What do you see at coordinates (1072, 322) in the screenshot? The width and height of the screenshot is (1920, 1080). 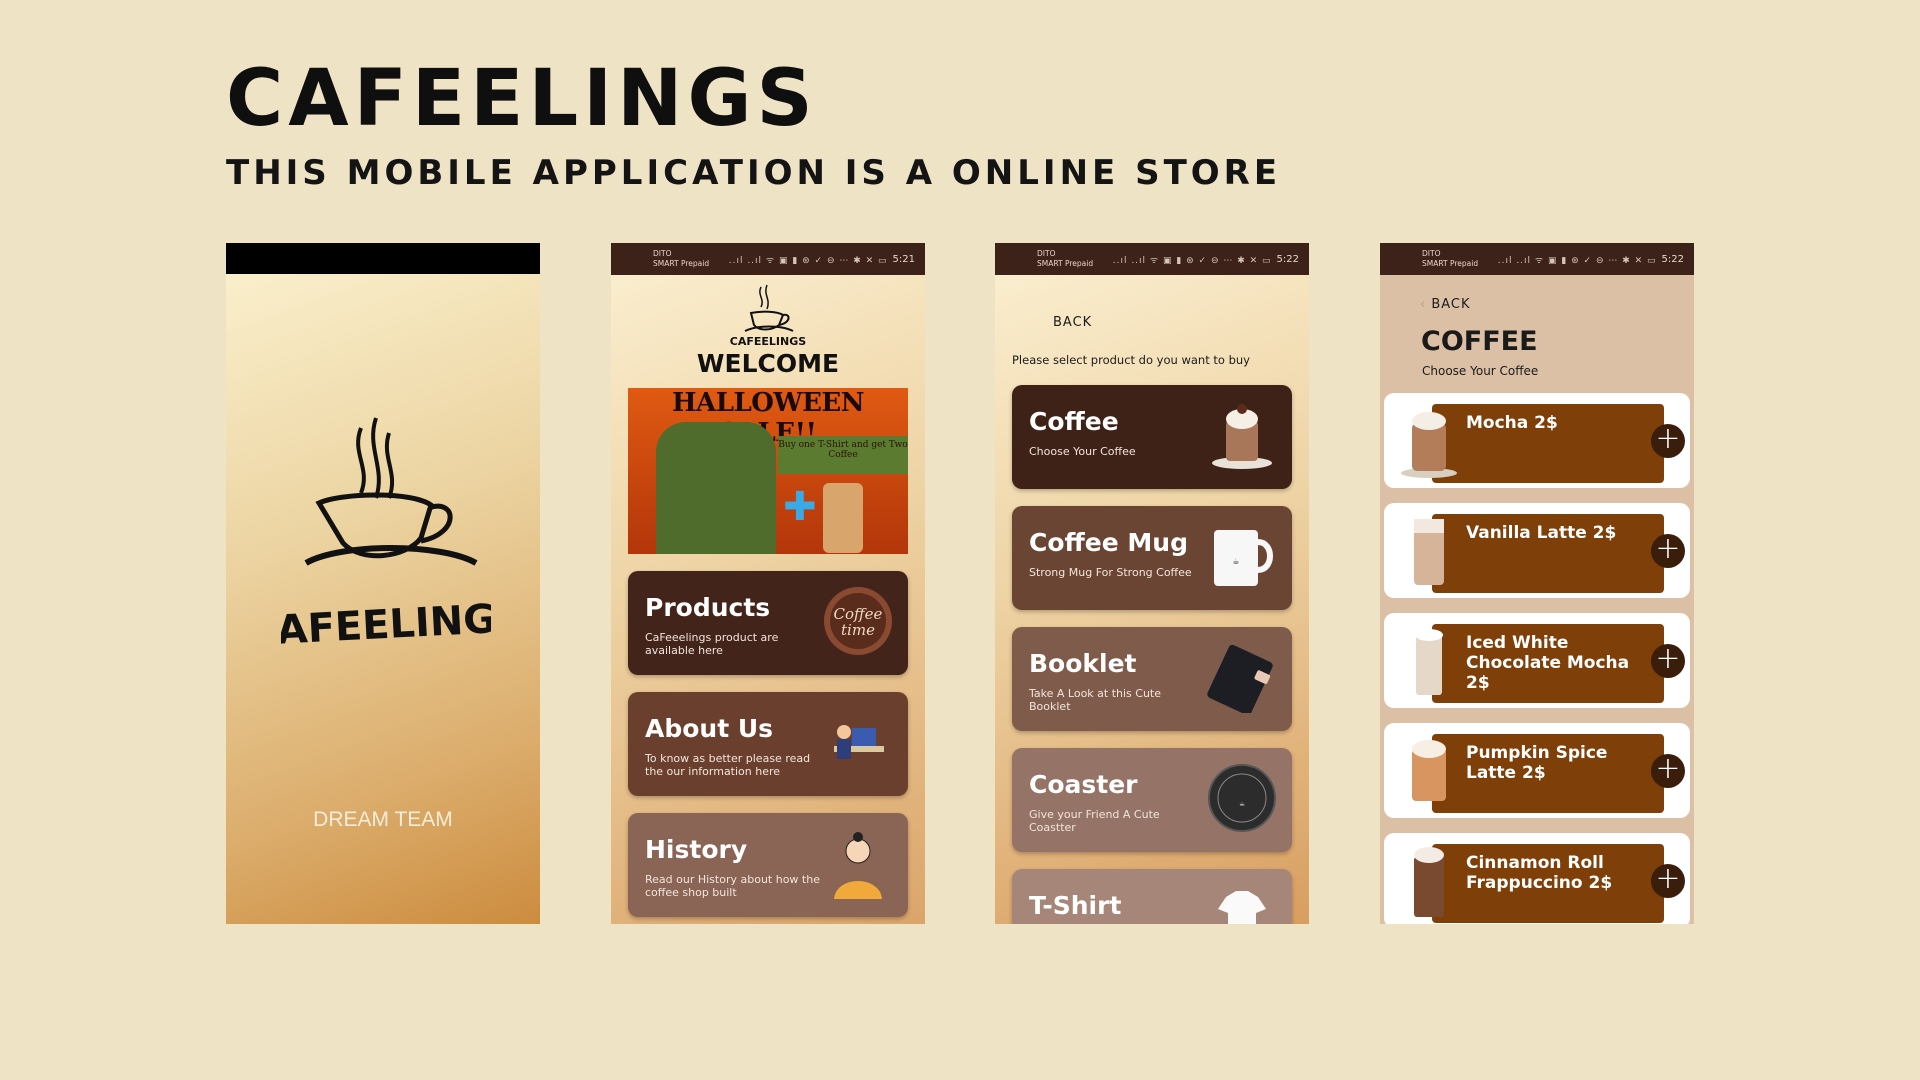 I see `back-button: BACK` at bounding box center [1072, 322].